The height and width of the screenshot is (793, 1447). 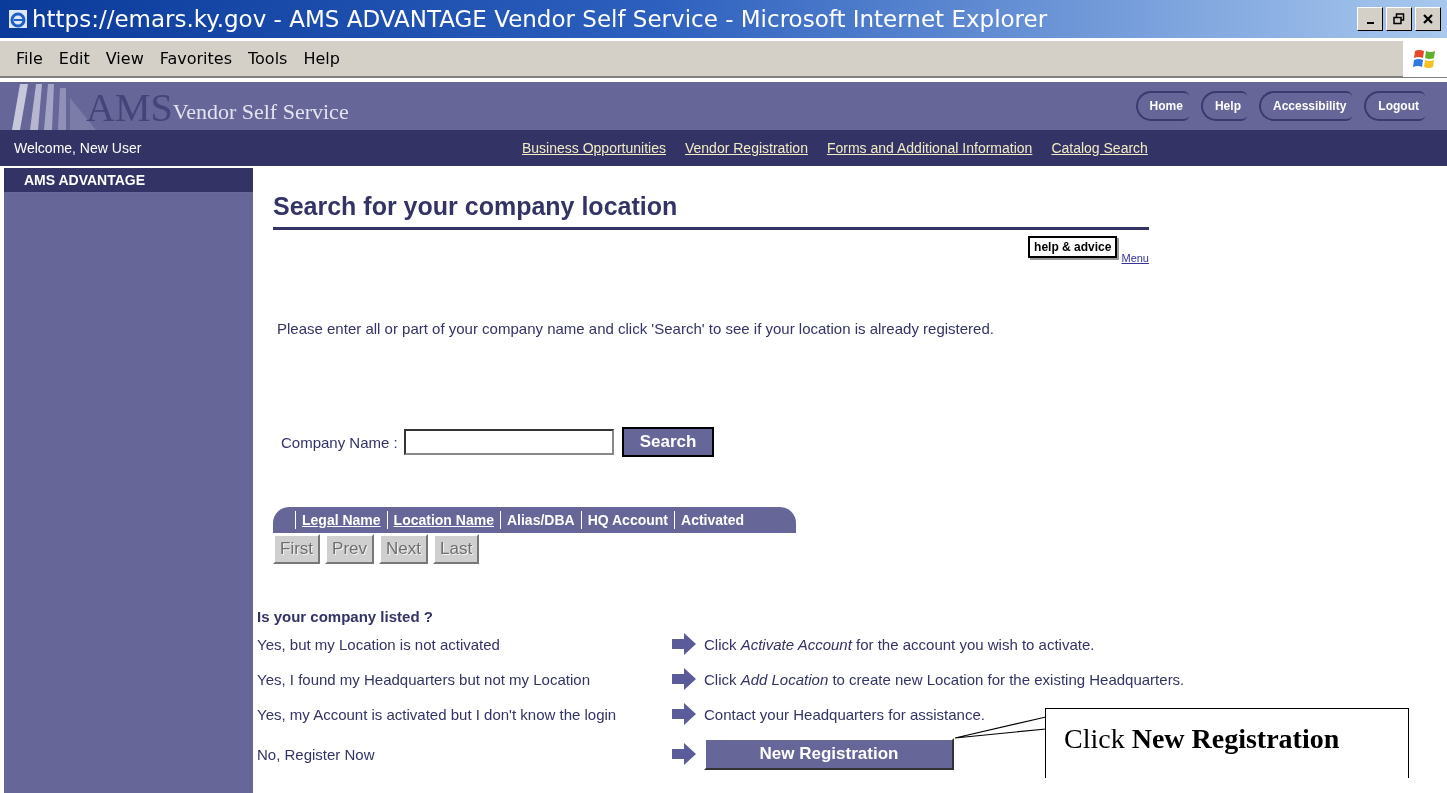 I want to click on menu-link: Menu, so click(x=1135, y=258).